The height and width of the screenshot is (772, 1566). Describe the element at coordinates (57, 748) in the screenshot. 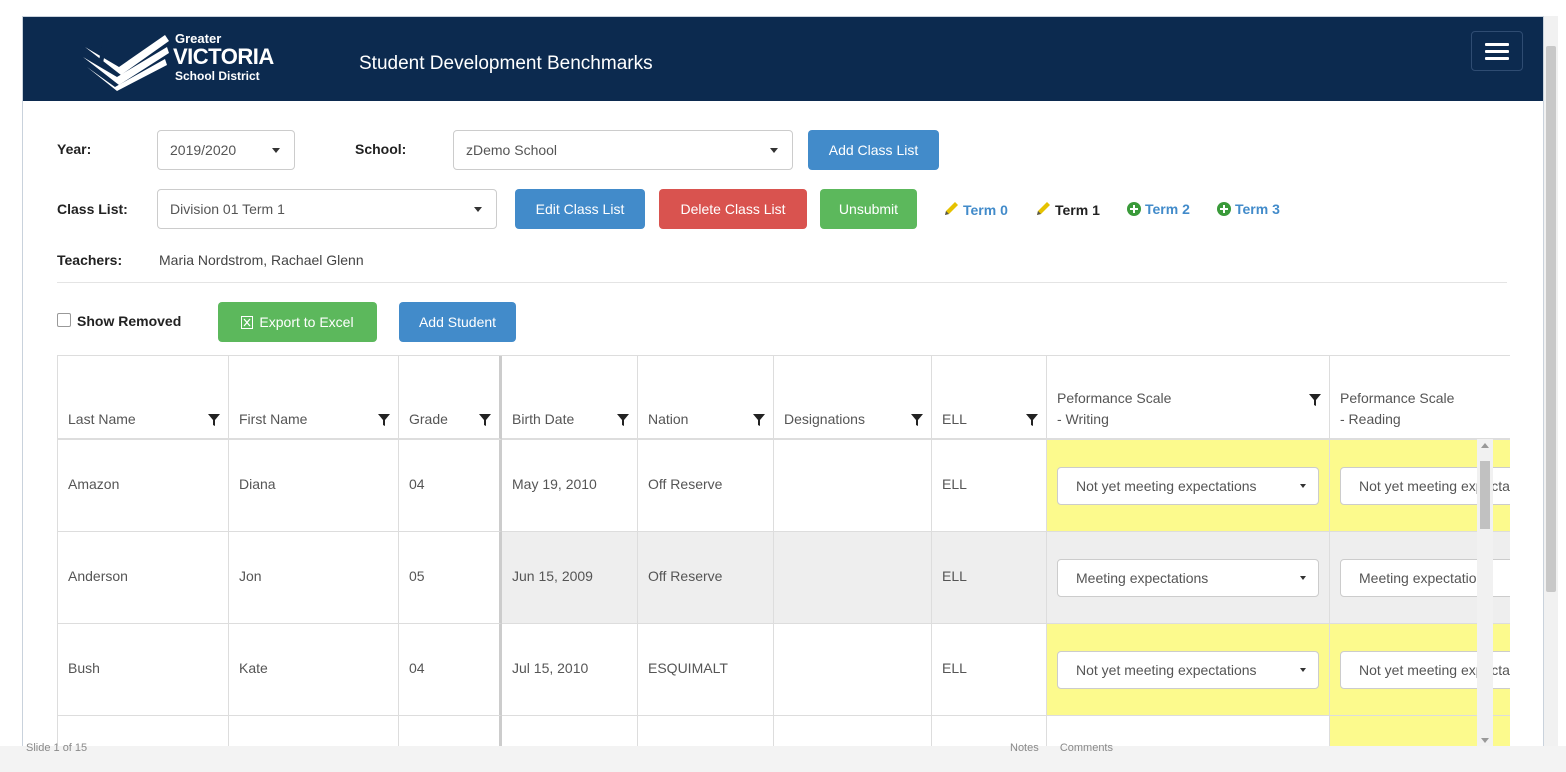

I see `status-bar-slide-count: Slide 1 of 15` at that location.